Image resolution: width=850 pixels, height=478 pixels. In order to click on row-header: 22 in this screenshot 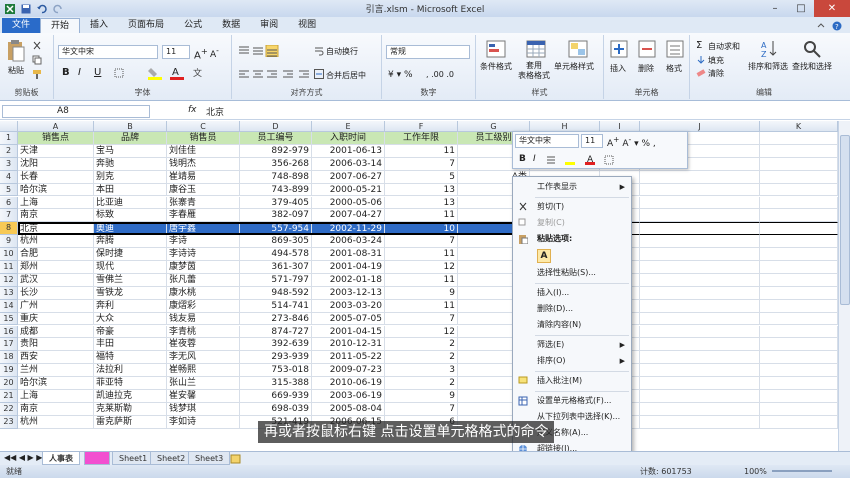, I will do `click(9, 409)`.